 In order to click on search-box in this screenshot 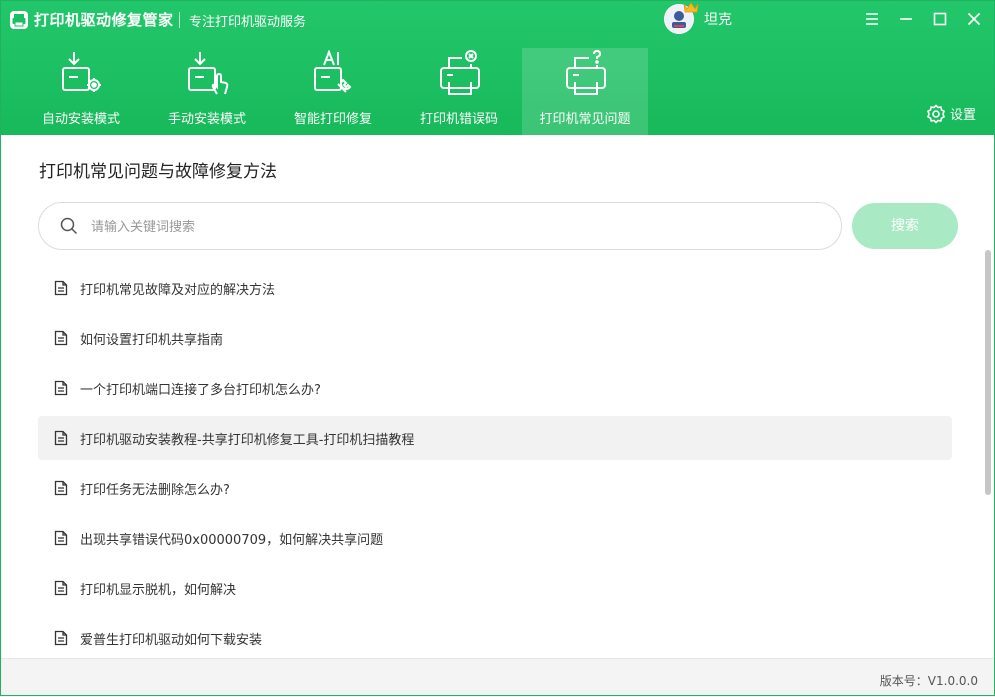, I will do `click(440, 226)`.